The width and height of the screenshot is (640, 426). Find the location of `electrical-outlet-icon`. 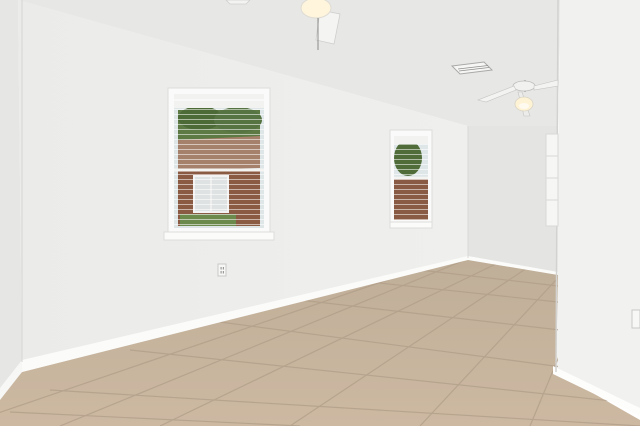

electrical-outlet-icon is located at coordinates (222, 270).